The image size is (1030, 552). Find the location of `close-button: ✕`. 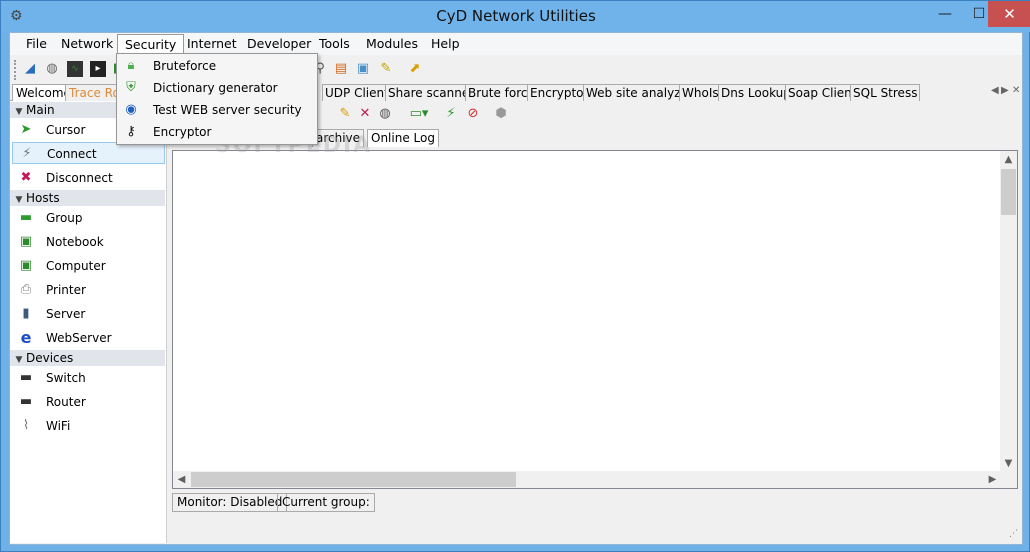

close-button: ✕ is located at coordinates (1009, 14).